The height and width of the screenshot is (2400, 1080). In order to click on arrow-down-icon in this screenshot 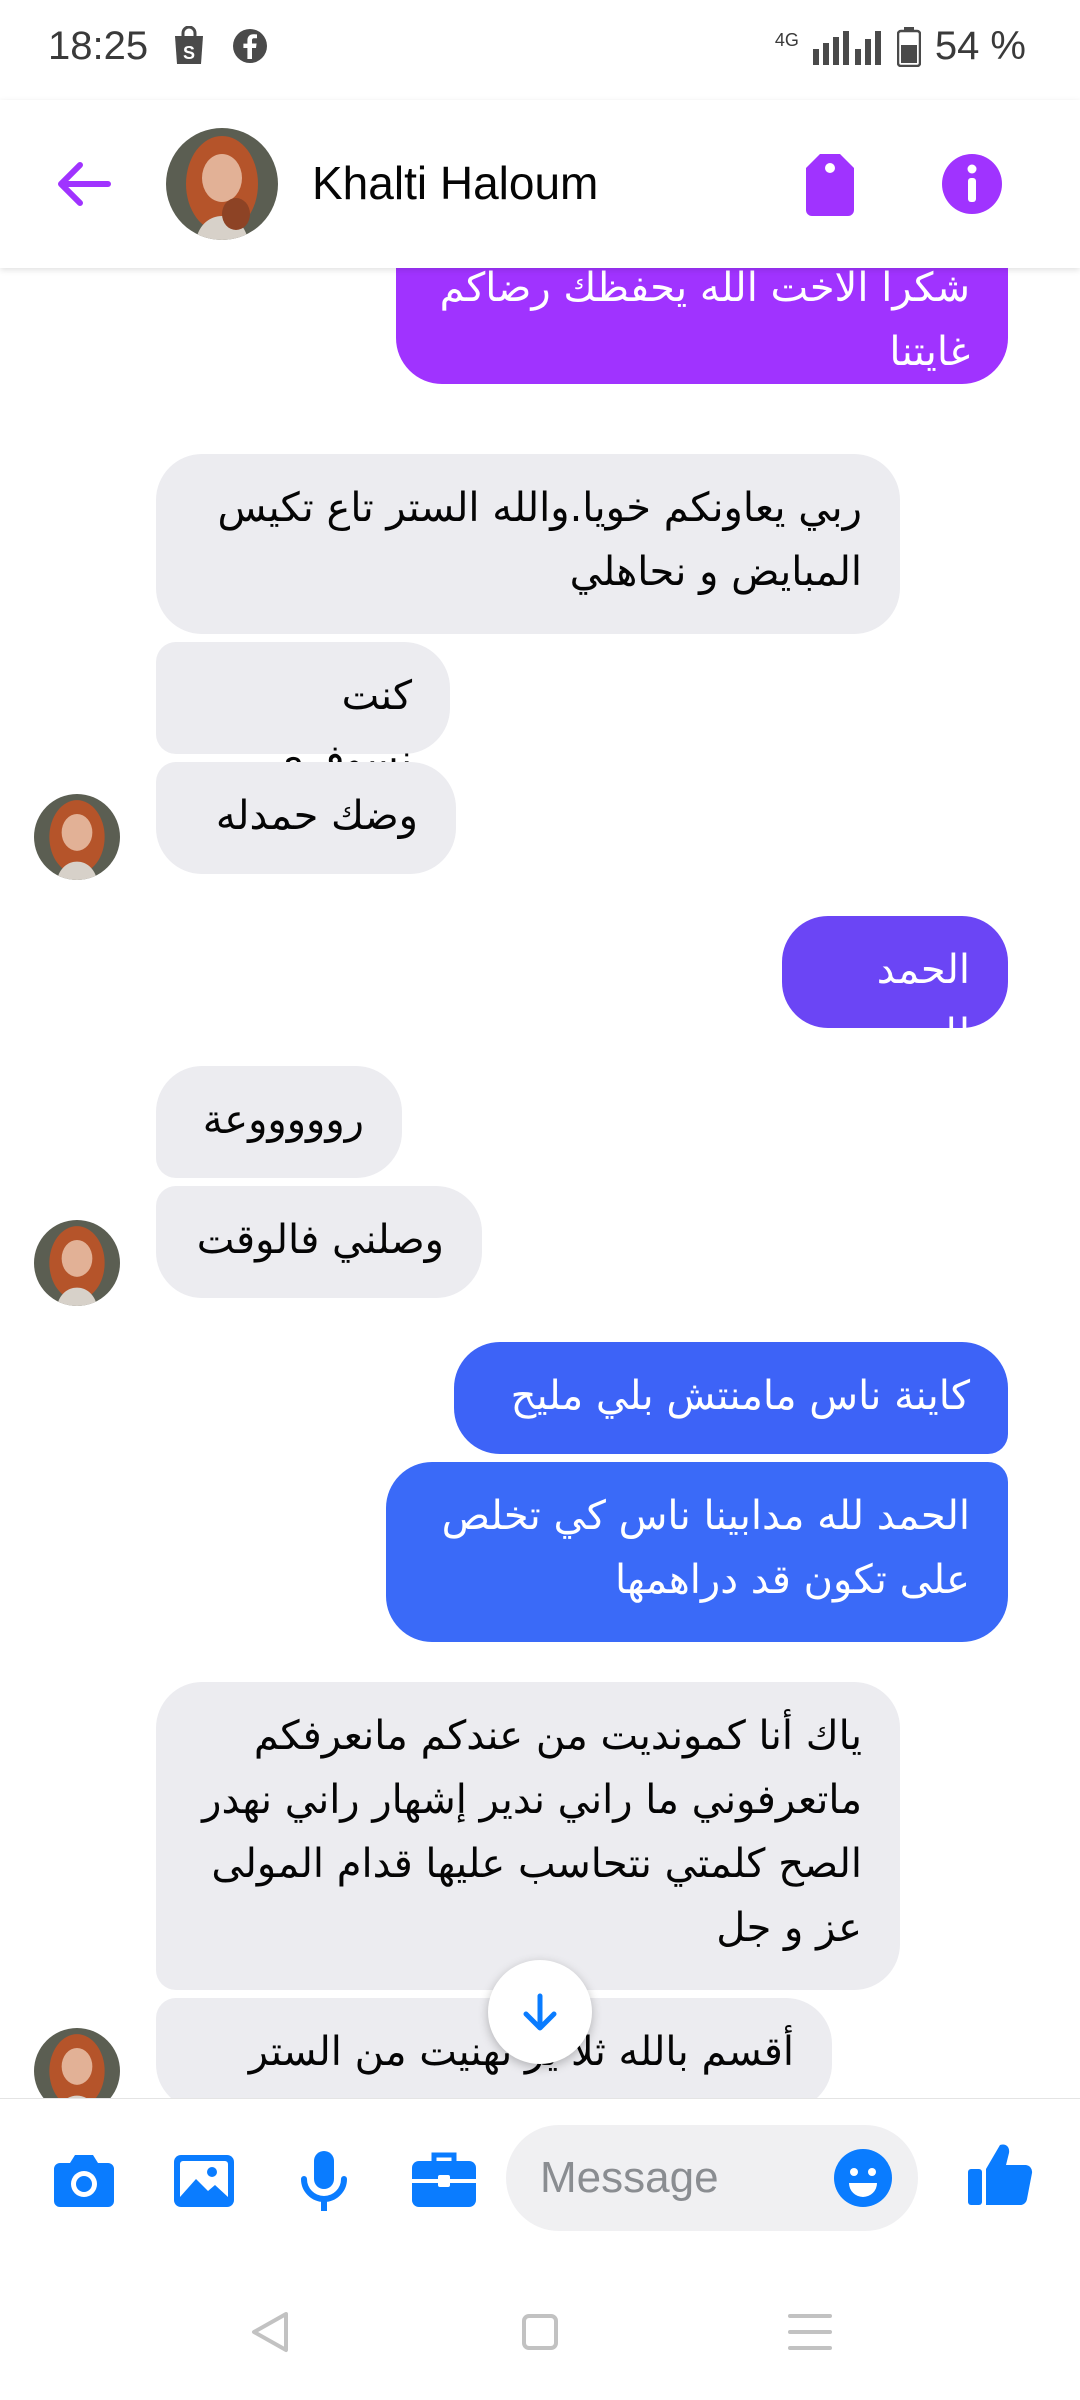, I will do `click(540, 2012)`.